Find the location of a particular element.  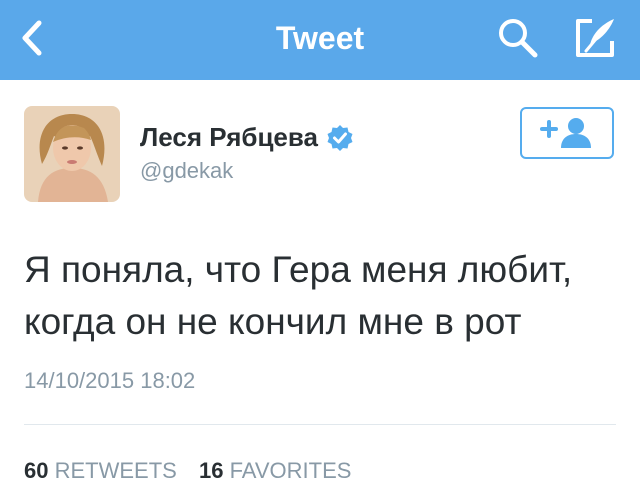

favorites-stat: 16 FAVORITES is located at coordinates (275, 471).